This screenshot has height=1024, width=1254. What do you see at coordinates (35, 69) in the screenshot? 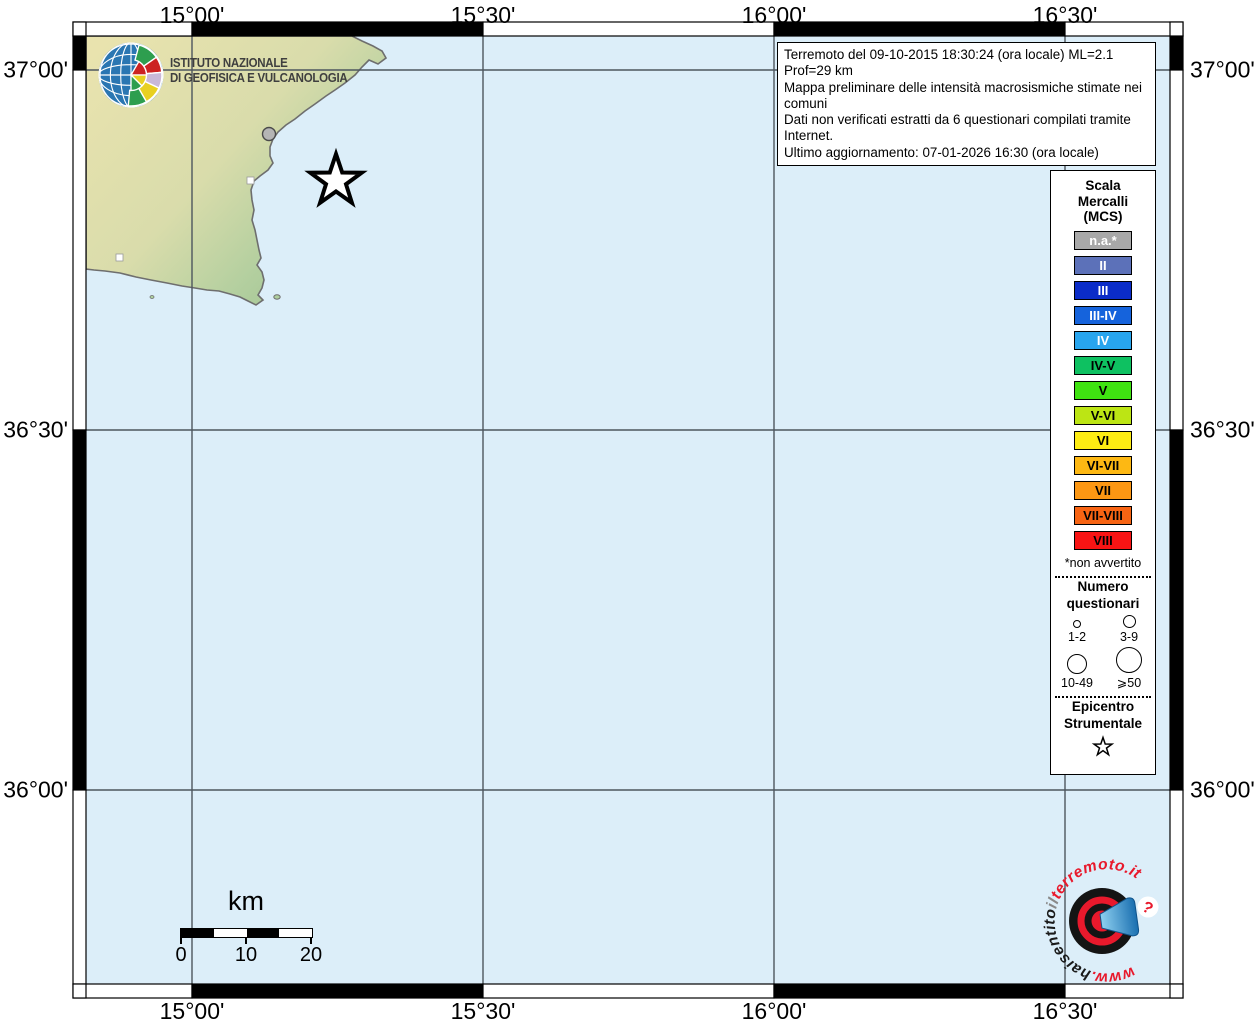
I see `lat-label-left-0: 37°00'` at bounding box center [35, 69].